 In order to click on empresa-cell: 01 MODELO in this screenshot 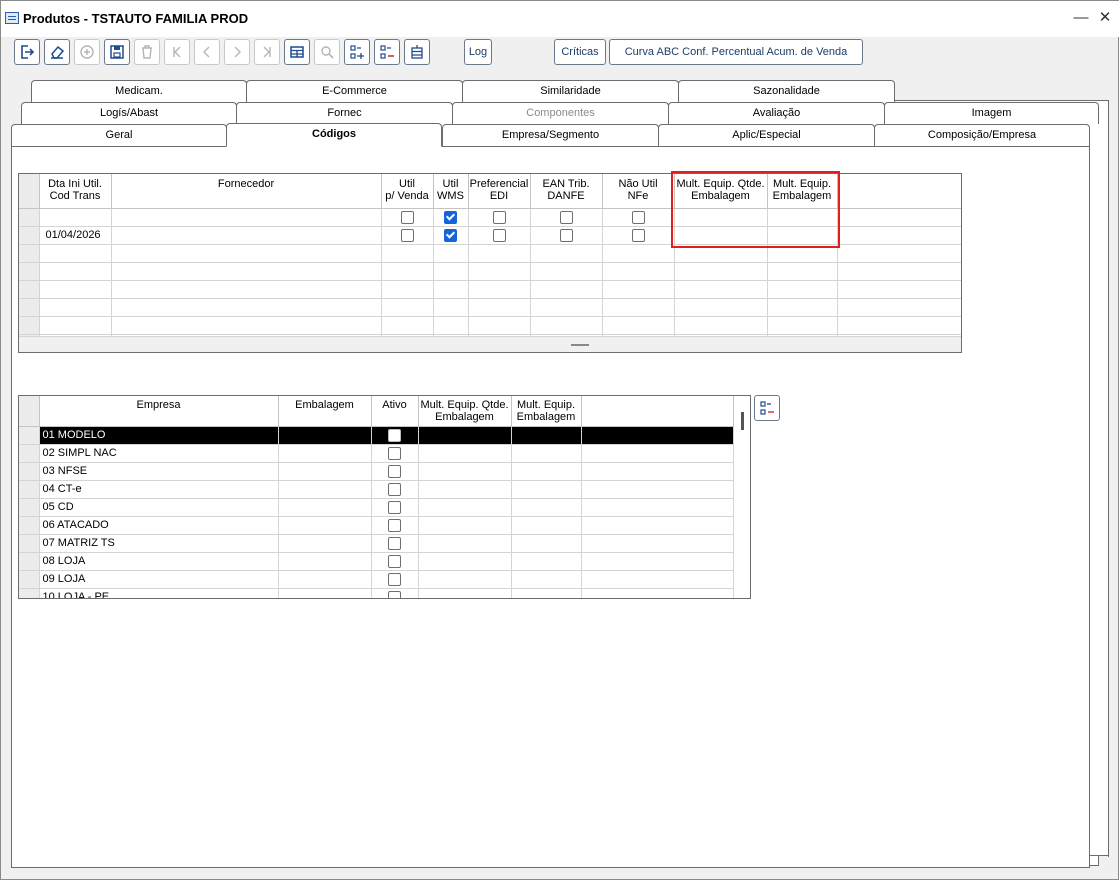, I will do `click(159, 435)`.